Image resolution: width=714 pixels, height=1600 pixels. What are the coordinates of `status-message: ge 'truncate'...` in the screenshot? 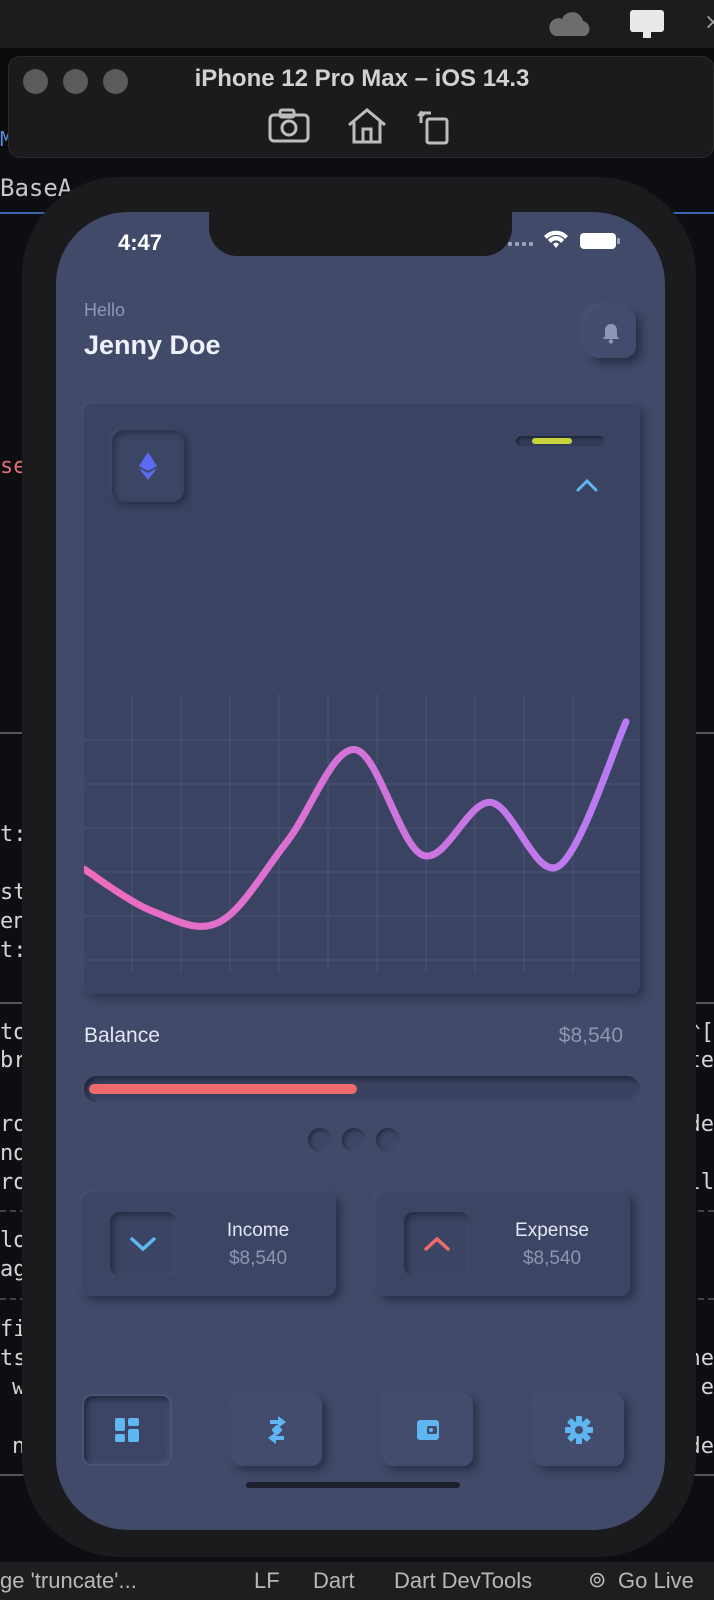 It's located at (68, 1580).